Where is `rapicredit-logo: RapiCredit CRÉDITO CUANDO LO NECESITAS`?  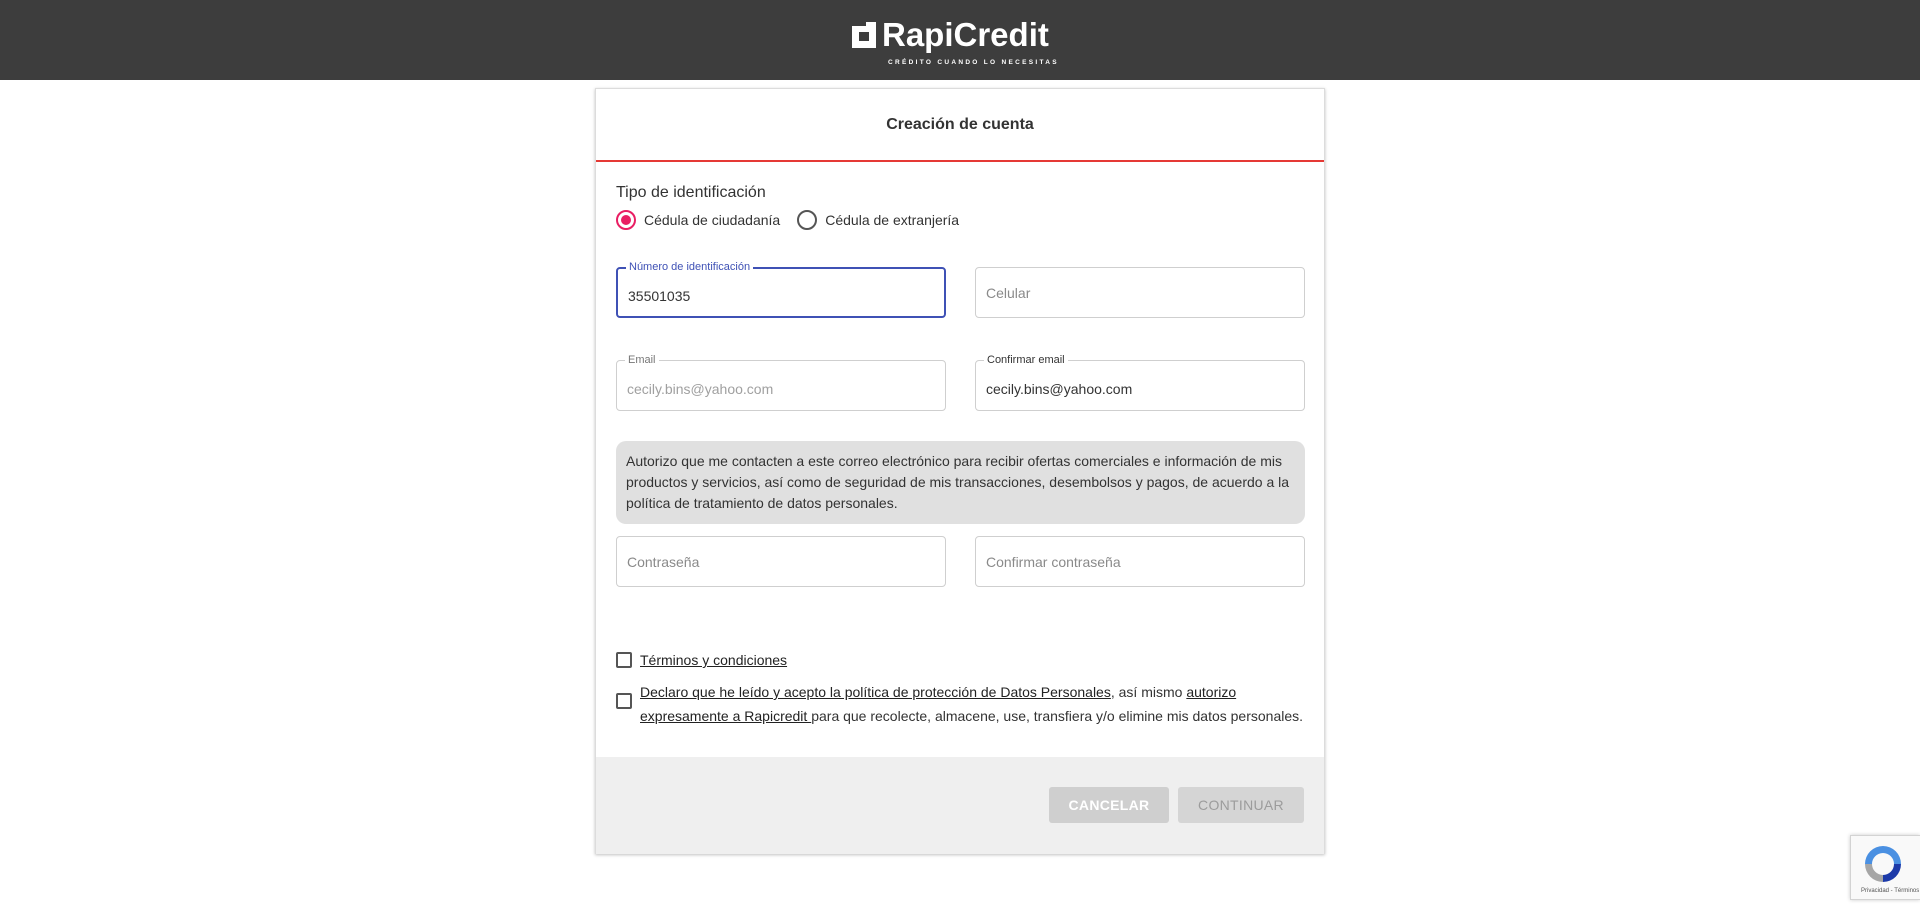 rapicredit-logo: RapiCredit CRÉDITO CUANDO LO NECESITAS is located at coordinates (962, 43).